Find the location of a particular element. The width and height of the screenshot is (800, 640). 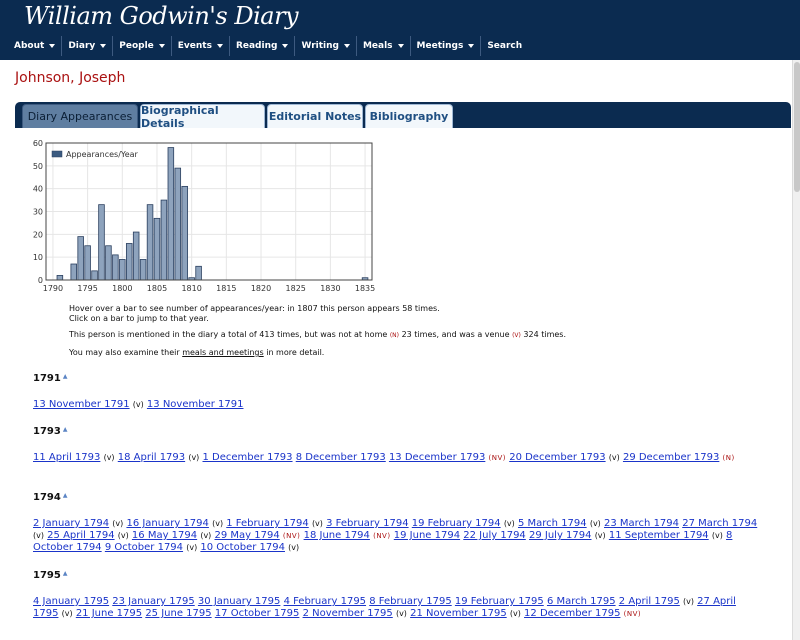

tab-biographical-details: Biographical Details is located at coordinates (202, 117).